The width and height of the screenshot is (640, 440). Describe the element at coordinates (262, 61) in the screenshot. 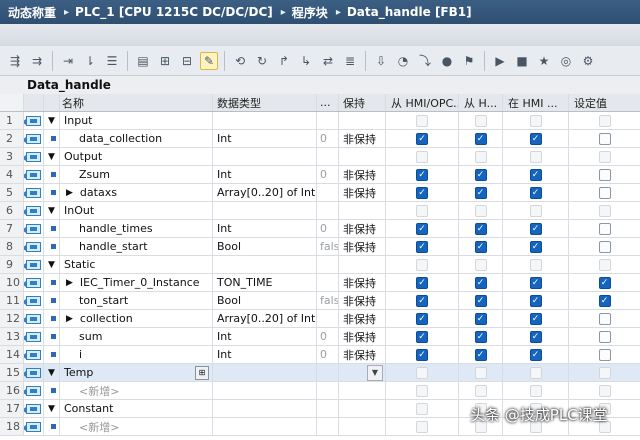

I see `branch-icon: ↻` at that location.